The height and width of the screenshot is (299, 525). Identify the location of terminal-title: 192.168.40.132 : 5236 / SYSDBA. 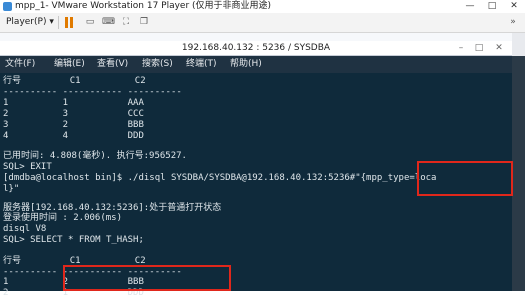
(256, 48).